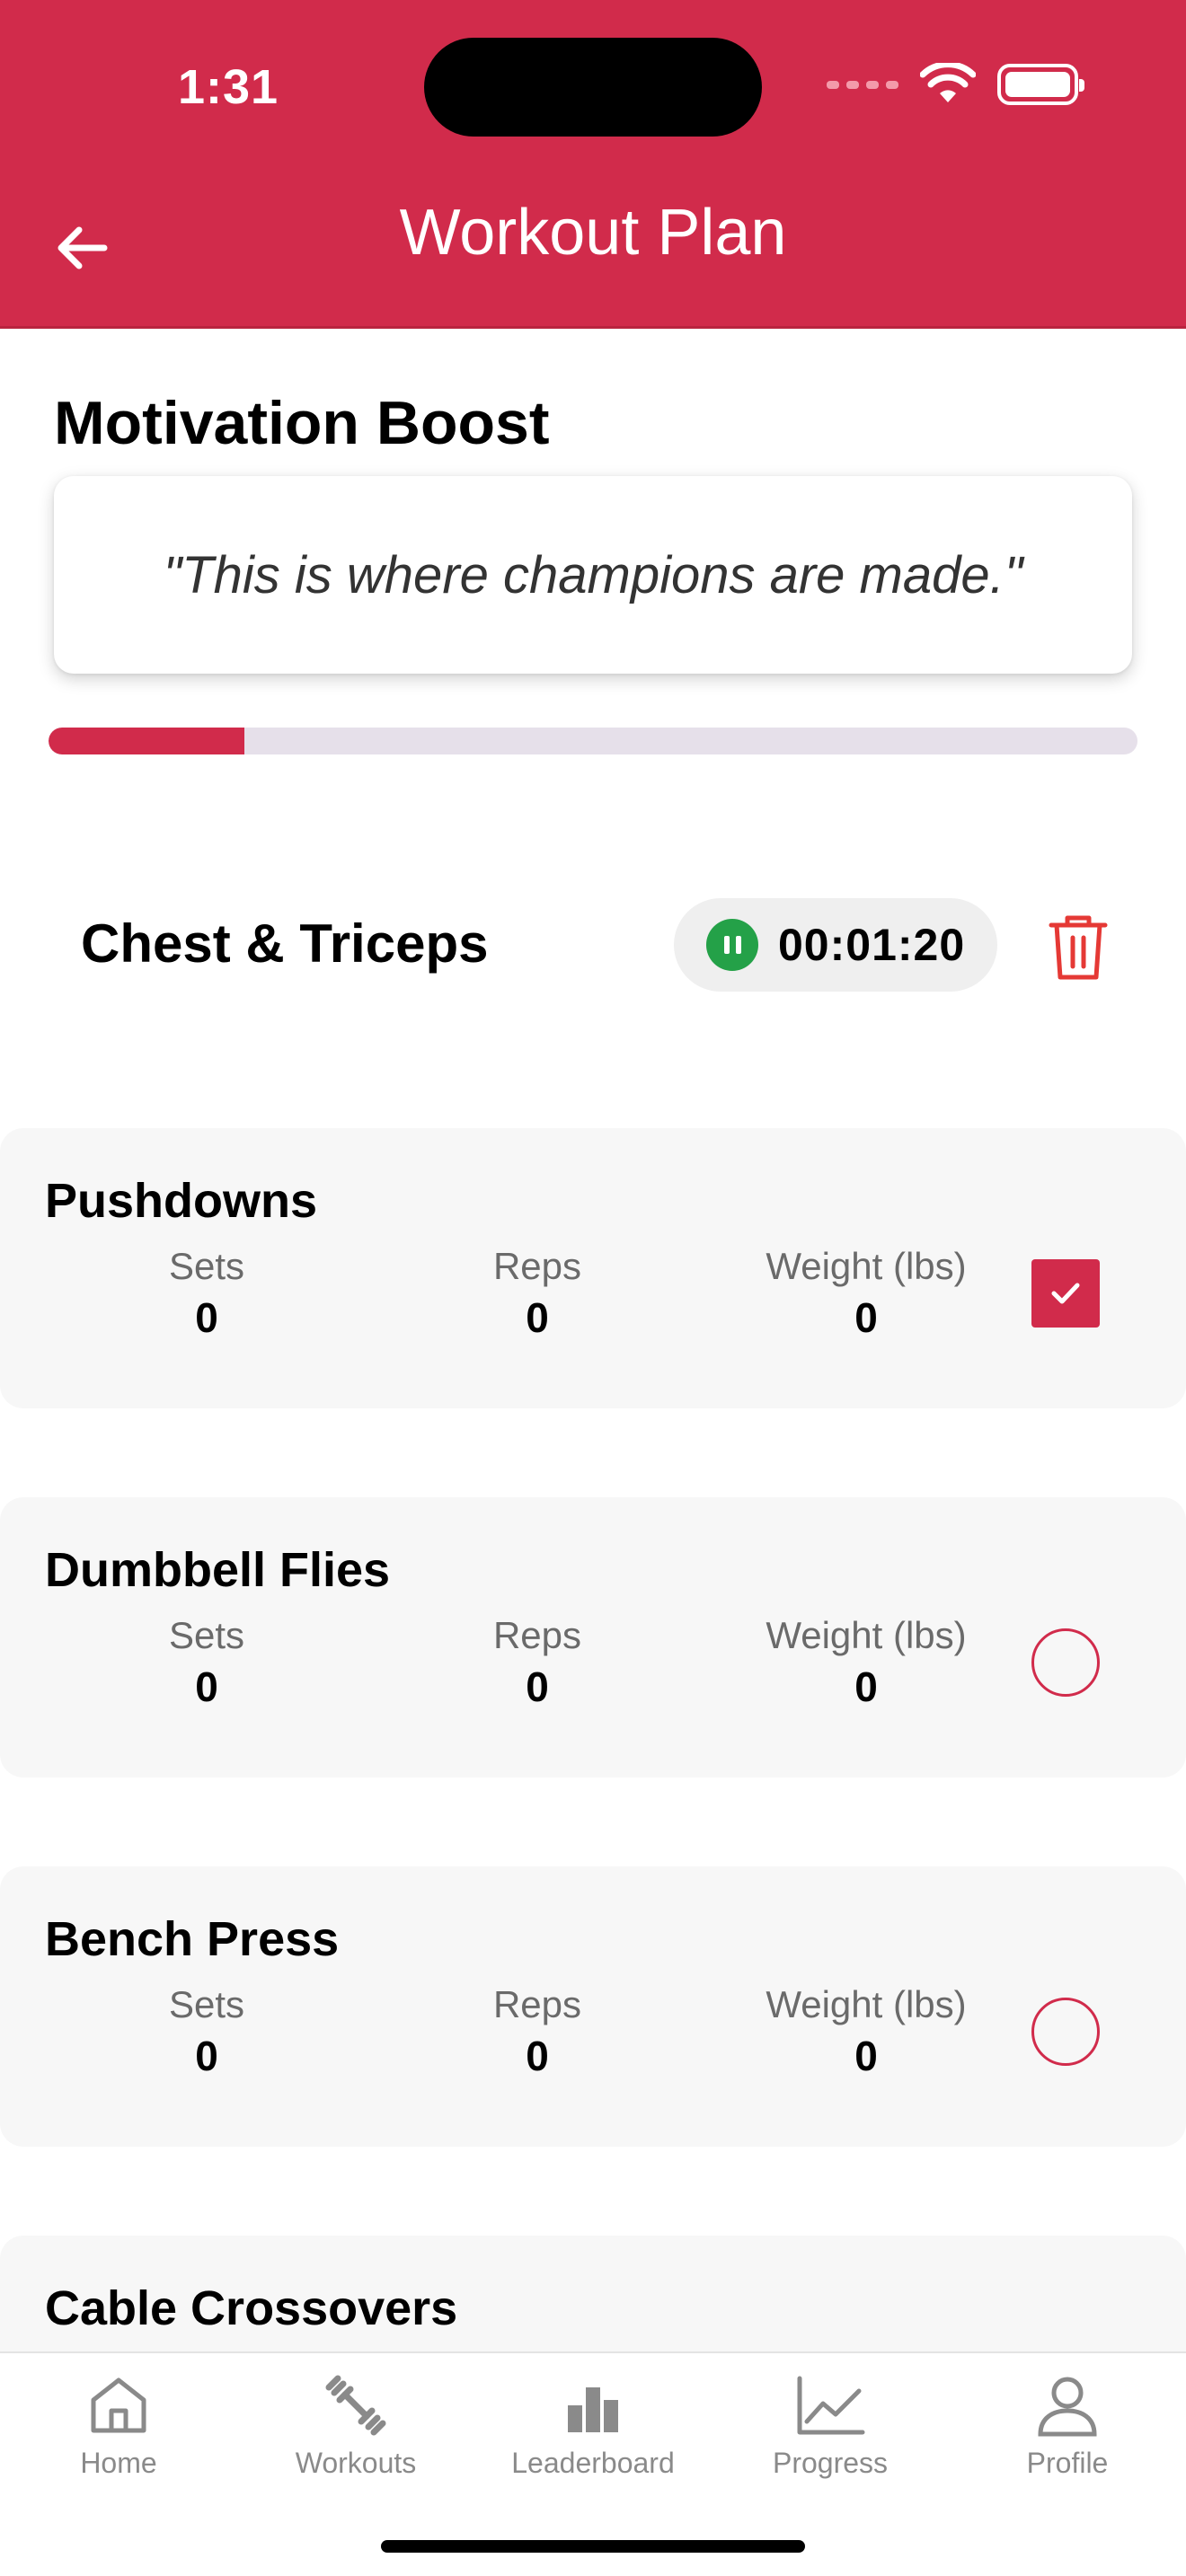 Image resolution: width=1186 pixels, height=2576 pixels. What do you see at coordinates (830, 2463) in the screenshot?
I see `tab-label: Progress` at bounding box center [830, 2463].